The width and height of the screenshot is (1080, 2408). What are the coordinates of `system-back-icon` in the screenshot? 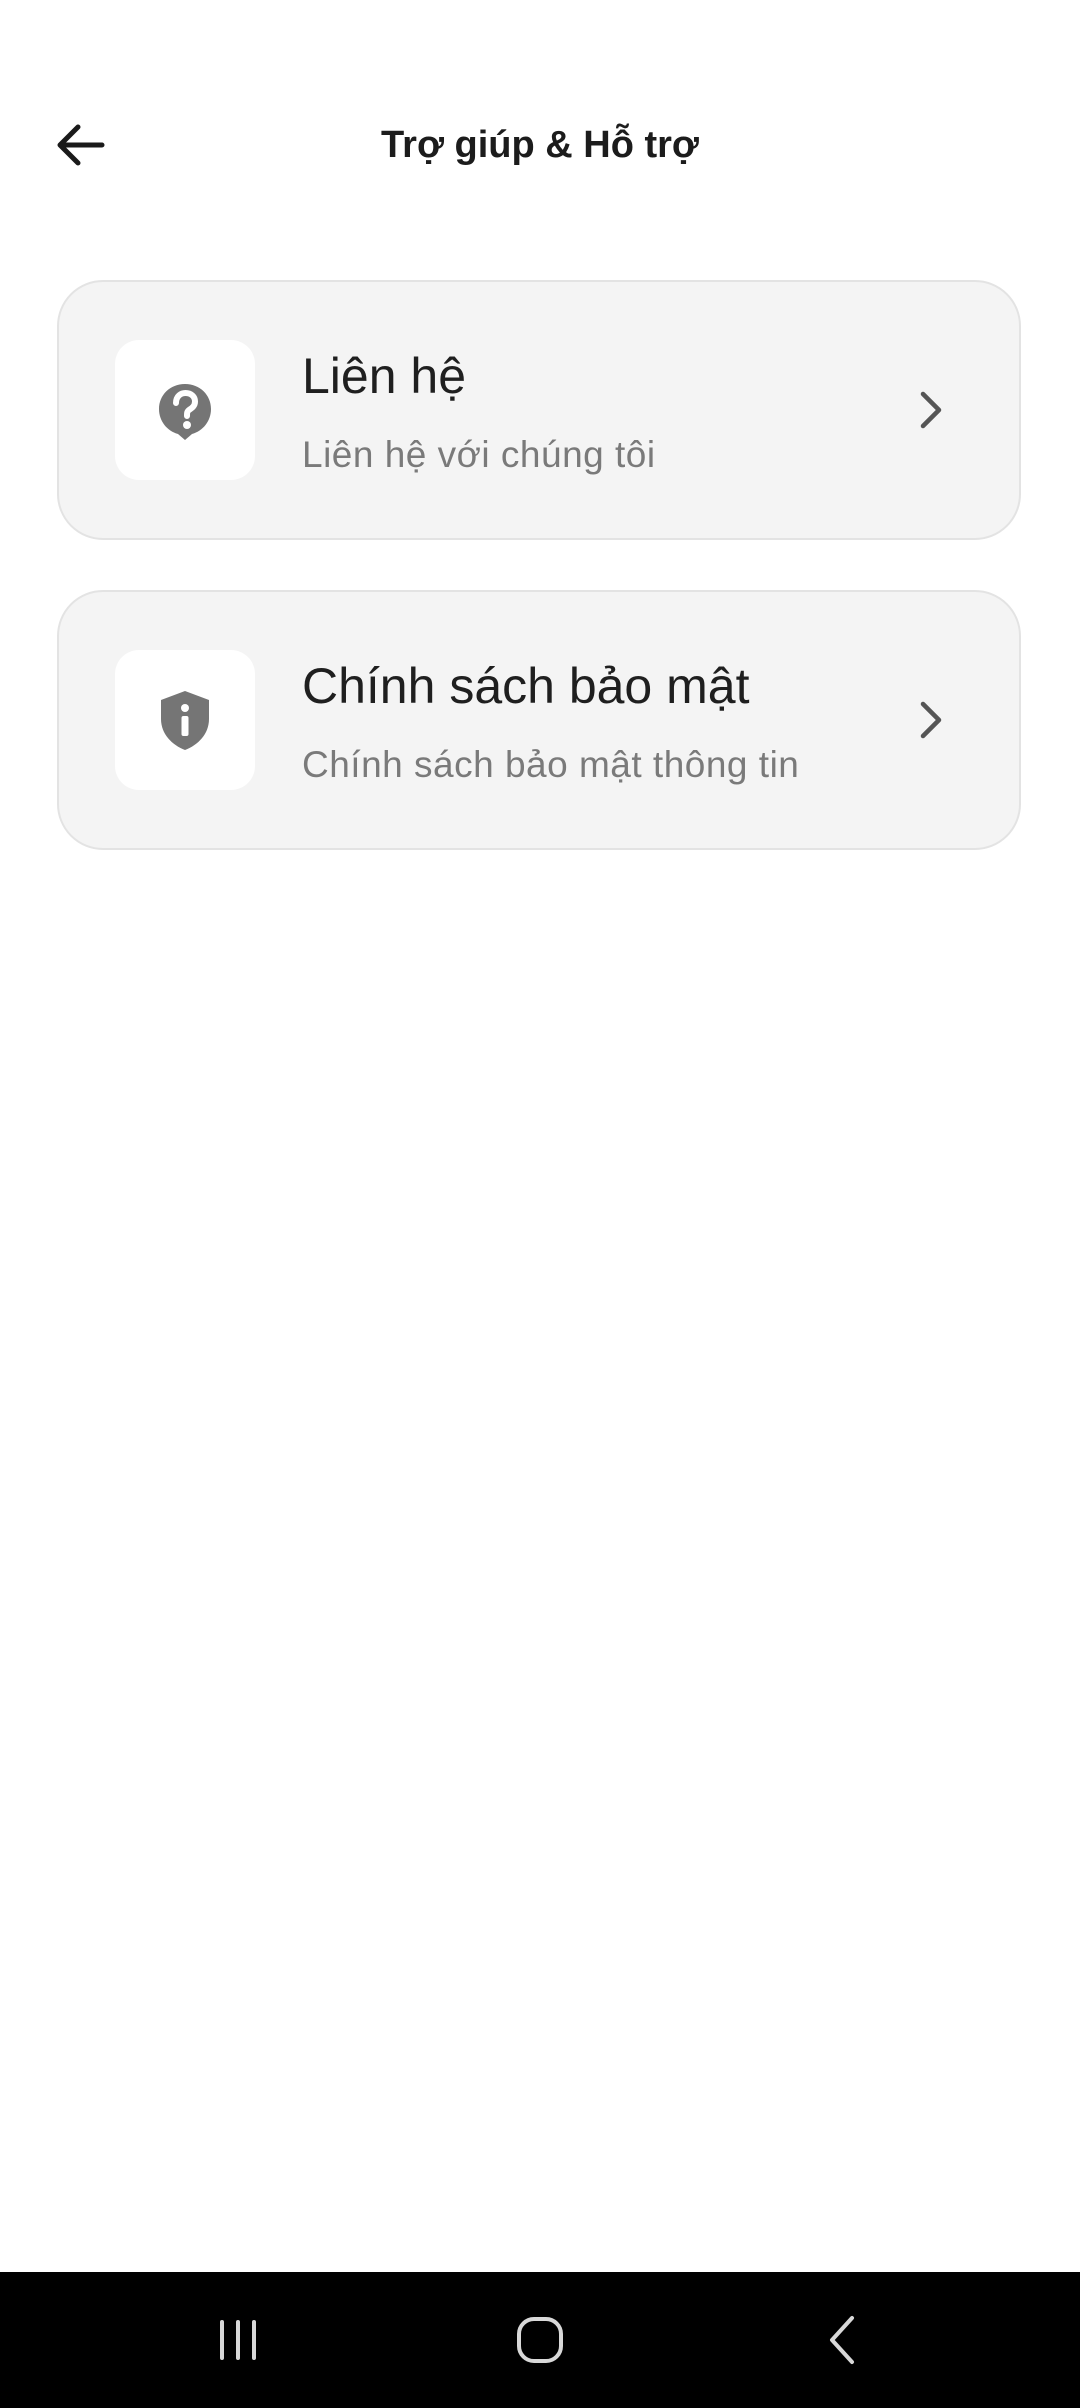 It's located at (842, 2340).